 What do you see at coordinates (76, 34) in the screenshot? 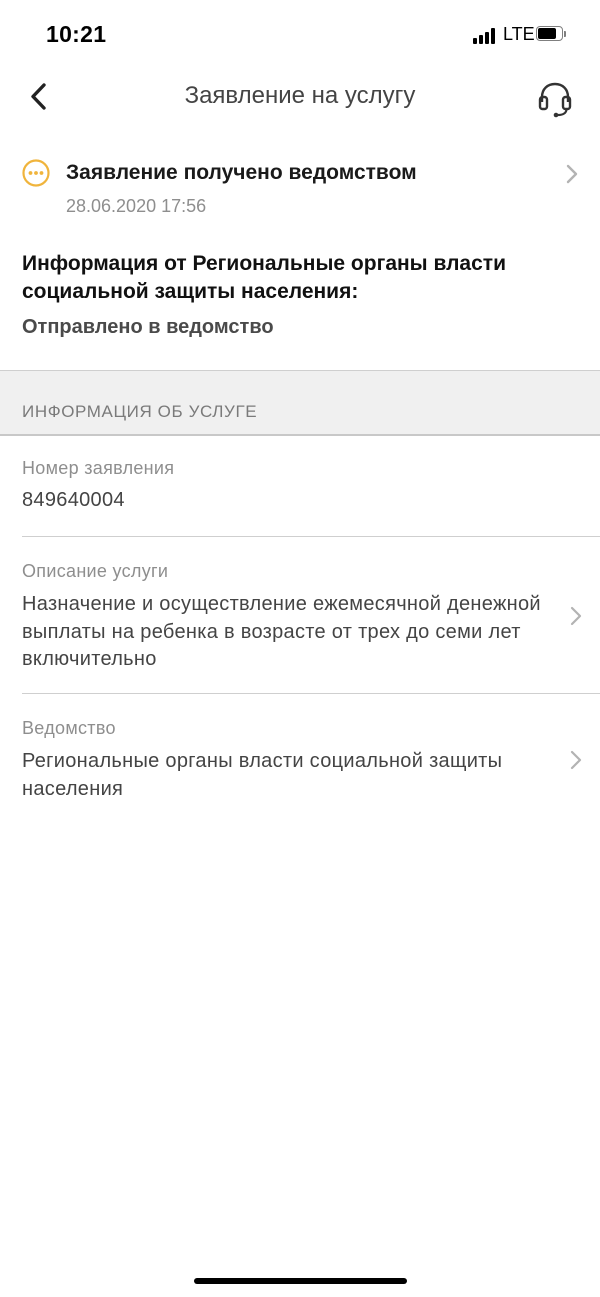
I see `status-time: 10:21` at bounding box center [76, 34].